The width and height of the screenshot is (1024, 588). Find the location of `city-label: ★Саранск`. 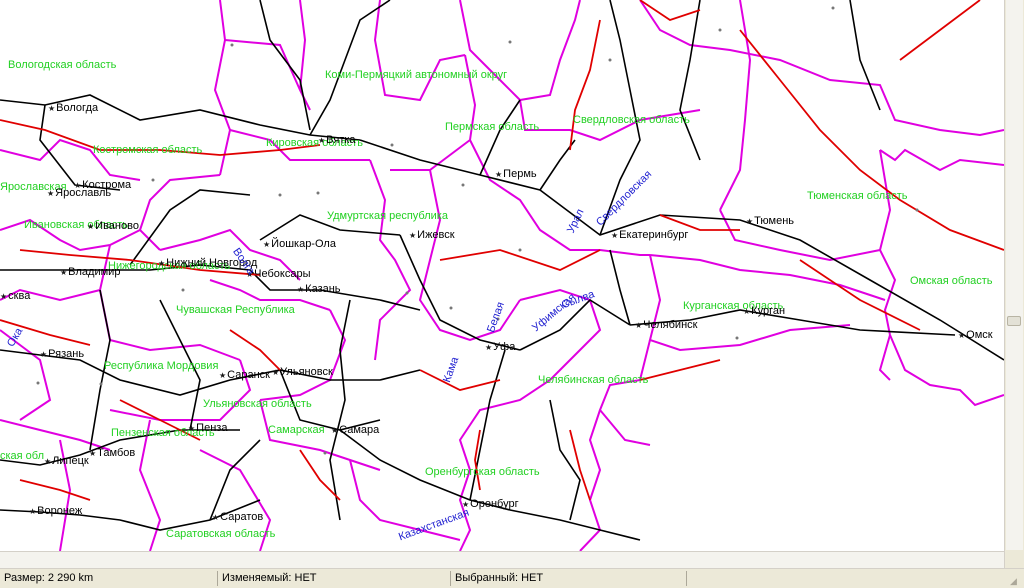

city-label: ★Саранск is located at coordinates (244, 375).